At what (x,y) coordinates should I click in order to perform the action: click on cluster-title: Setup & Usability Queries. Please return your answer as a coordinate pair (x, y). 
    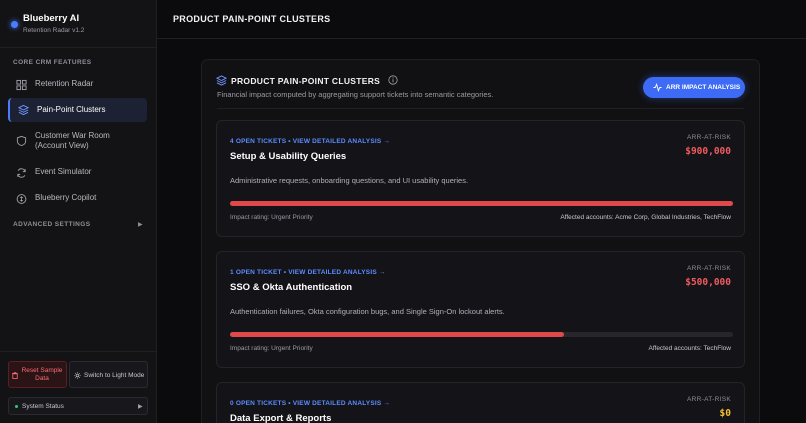
    Looking at the image, I should click on (288, 156).